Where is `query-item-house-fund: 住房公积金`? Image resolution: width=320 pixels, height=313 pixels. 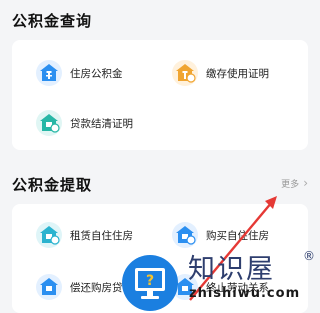
query-item-house-fund: 住房公积金 is located at coordinates (79, 73).